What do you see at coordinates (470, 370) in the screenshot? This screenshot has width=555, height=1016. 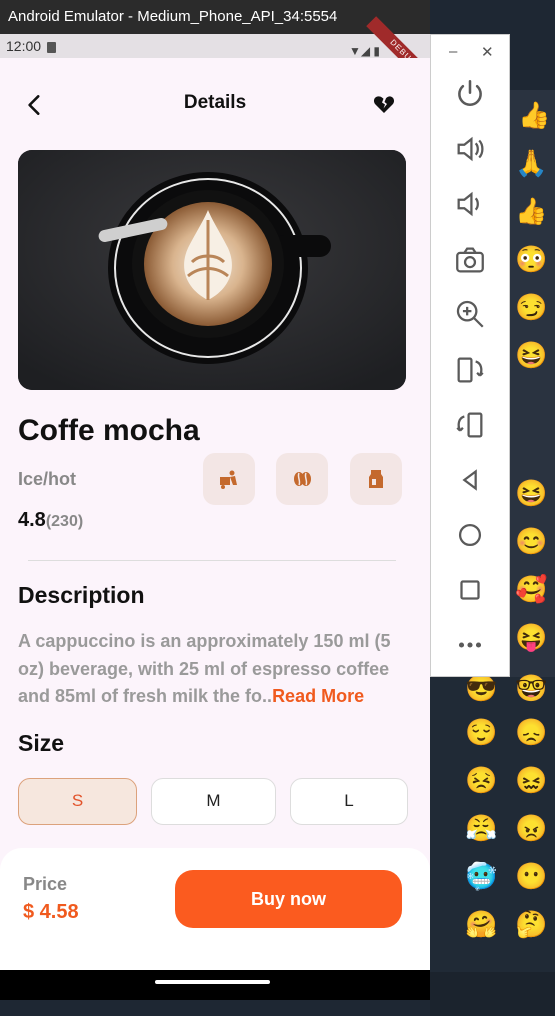 I see `rotate-left-icon` at bounding box center [470, 370].